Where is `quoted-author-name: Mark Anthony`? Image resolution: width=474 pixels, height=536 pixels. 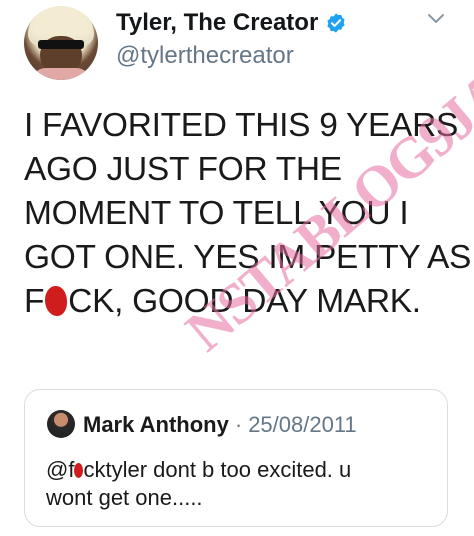
quoted-author-name: Mark Anthony is located at coordinates (156, 425).